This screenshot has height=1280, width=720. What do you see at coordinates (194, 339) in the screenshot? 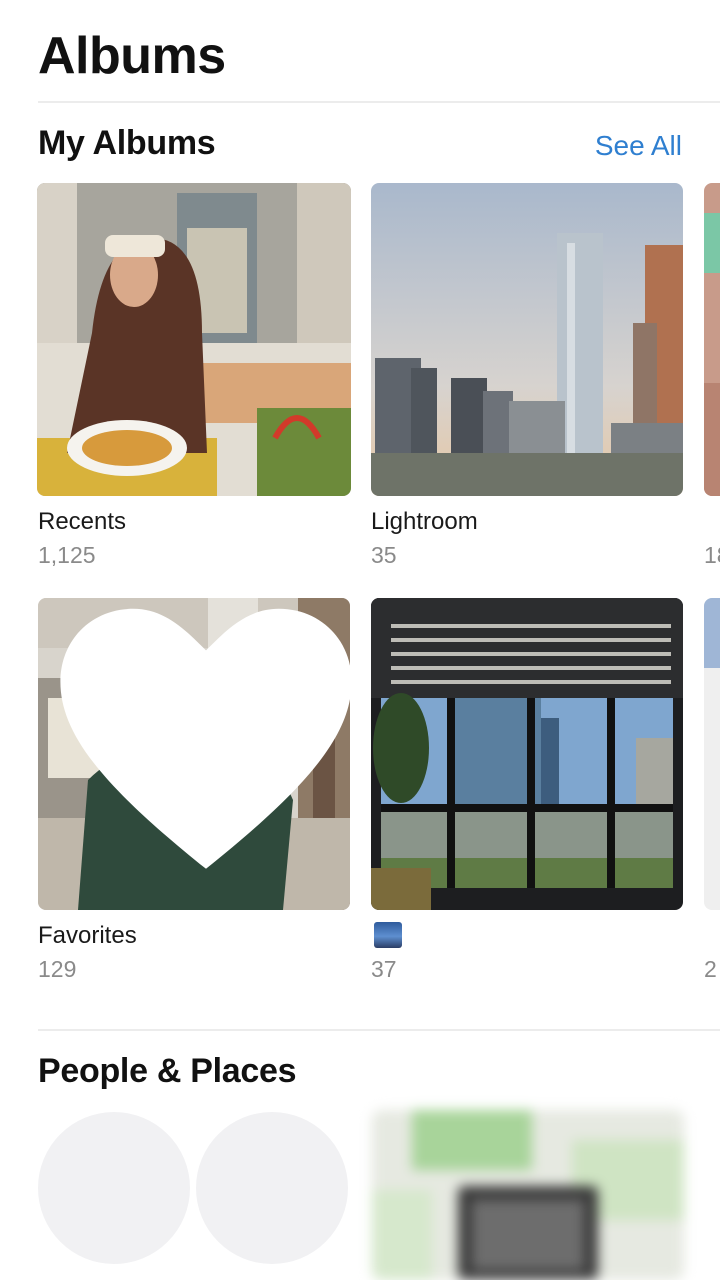
I see `album-thumbnail-recents` at bounding box center [194, 339].